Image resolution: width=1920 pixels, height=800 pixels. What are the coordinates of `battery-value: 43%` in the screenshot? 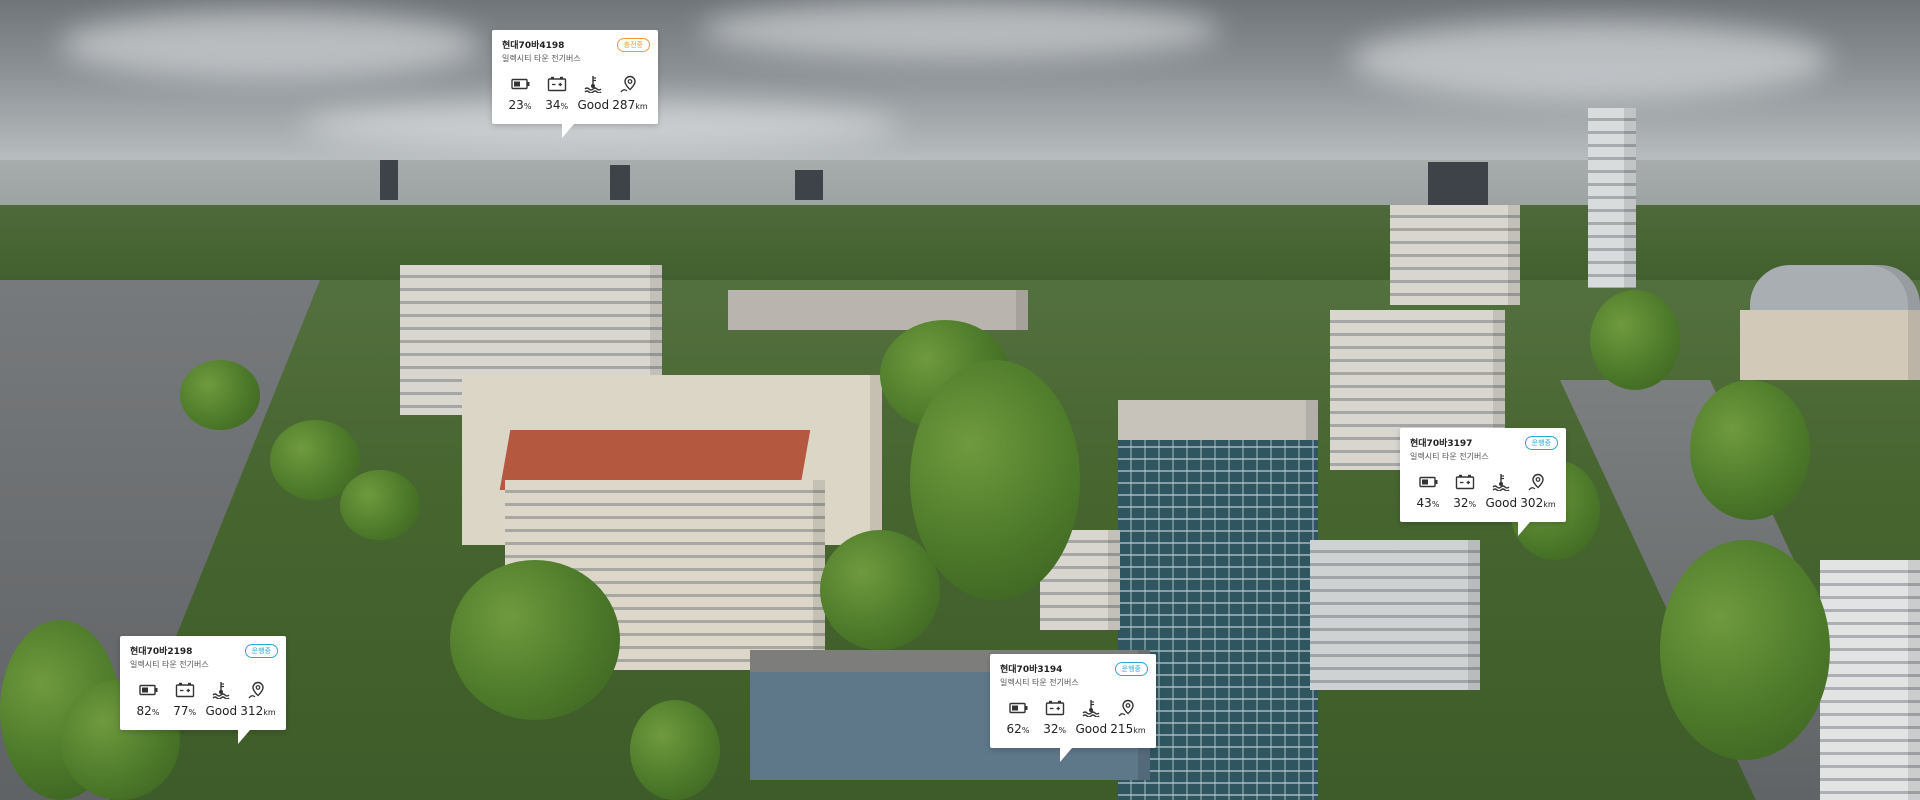 It's located at (1428, 503).